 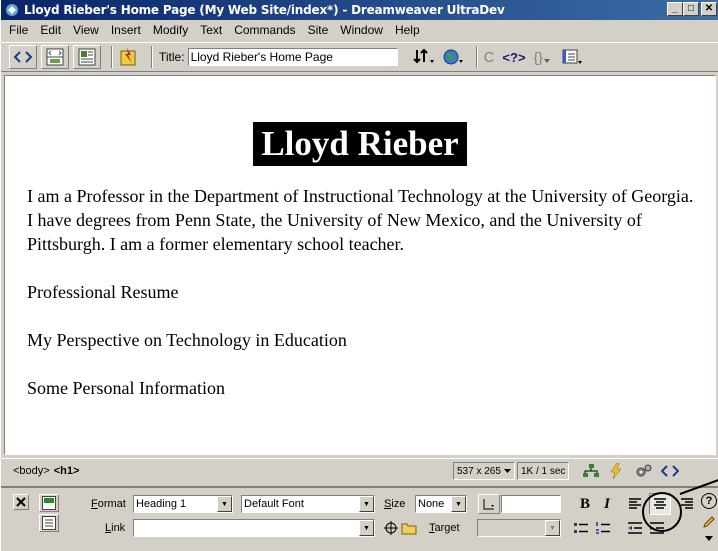 I want to click on menu-insert: Insert, so click(x=126, y=30).